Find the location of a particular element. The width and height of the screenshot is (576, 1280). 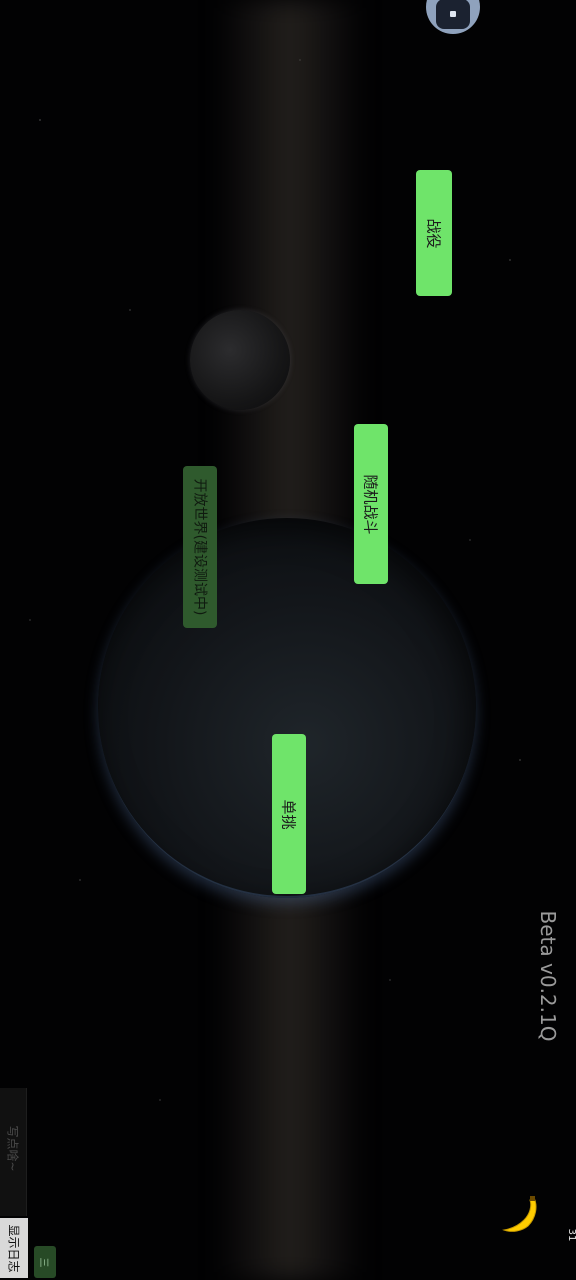

duel-button-label: 单挑 is located at coordinates (288, 814).